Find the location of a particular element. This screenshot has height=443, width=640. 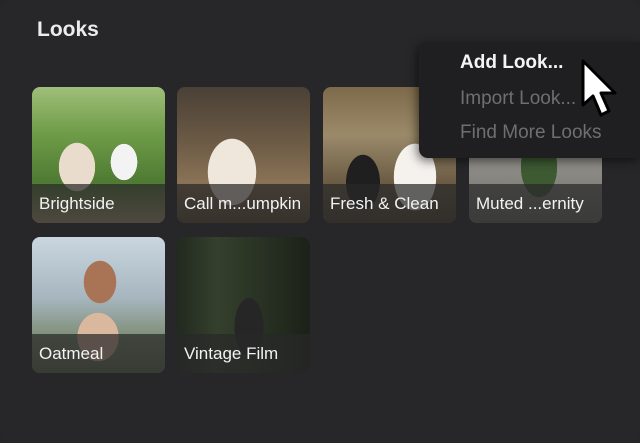

look-label: Call m...umpkin is located at coordinates (243, 203).